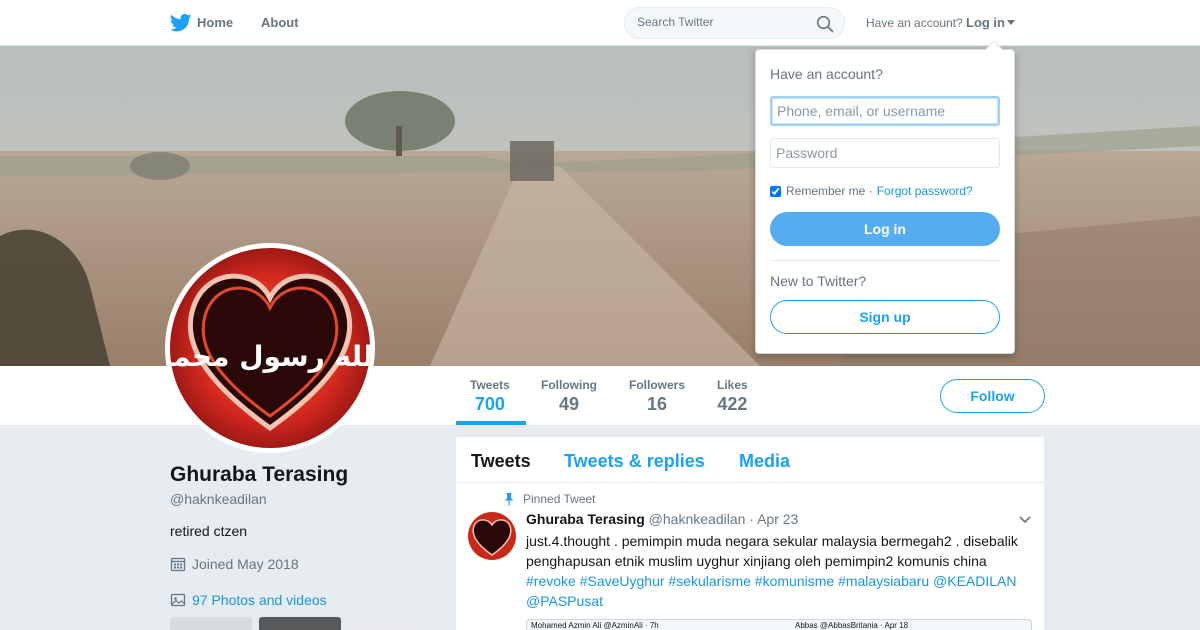 This screenshot has width=1200, height=630. Describe the element at coordinates (914, 23) in the screenshot. I see `have-account-text: Have an account?` at that location.